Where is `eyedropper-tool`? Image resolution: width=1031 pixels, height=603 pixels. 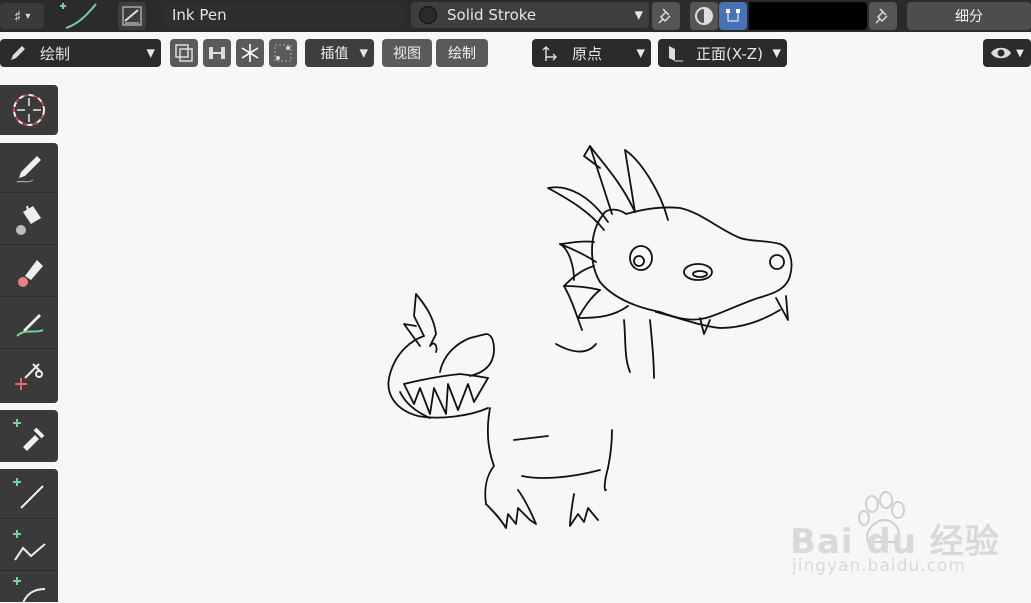 eyedropper-tool is located at coordinates (29, 435).